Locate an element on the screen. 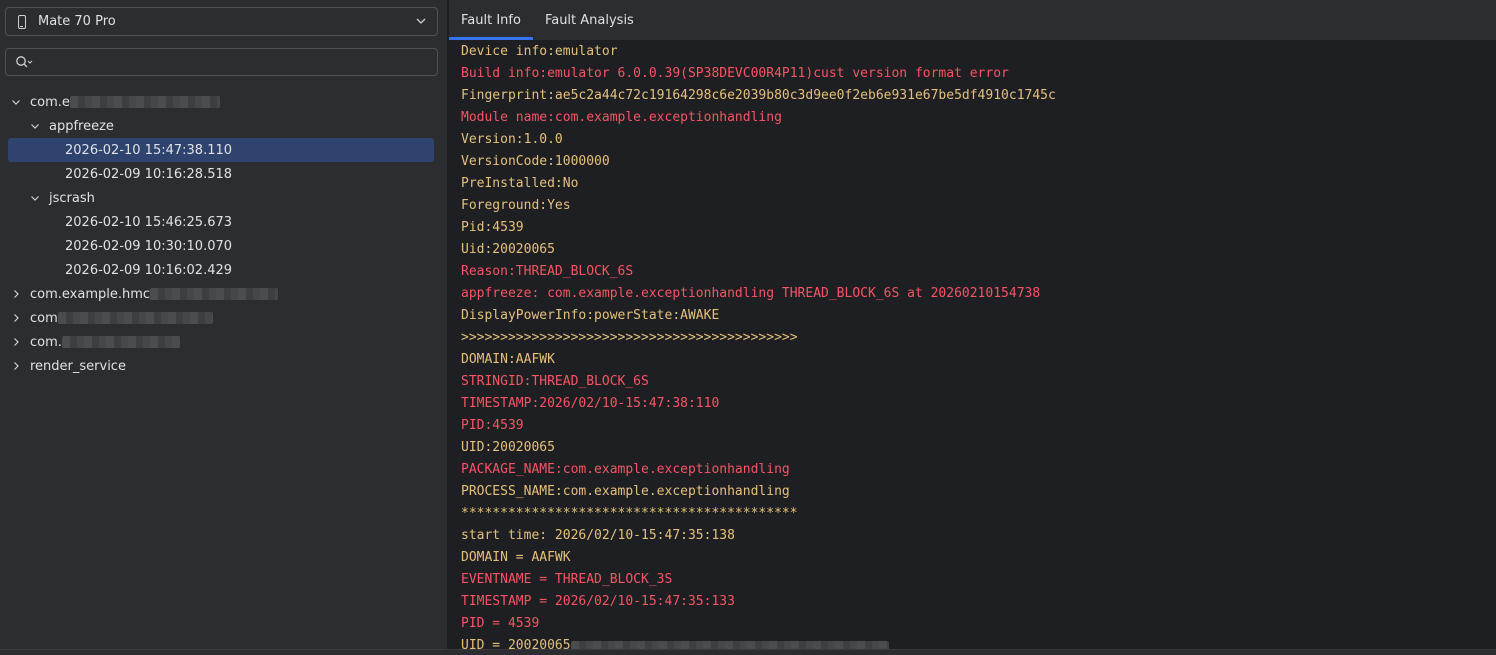 This screenshot has height=655, width=1496. fault-type-node: jscrash is located at coordinates (224, 198).